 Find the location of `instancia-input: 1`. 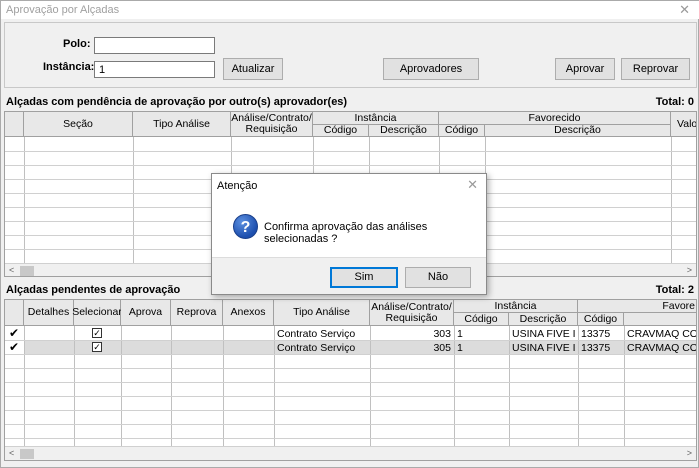

instancia-input: 1 is located at coordinates (154, 69).